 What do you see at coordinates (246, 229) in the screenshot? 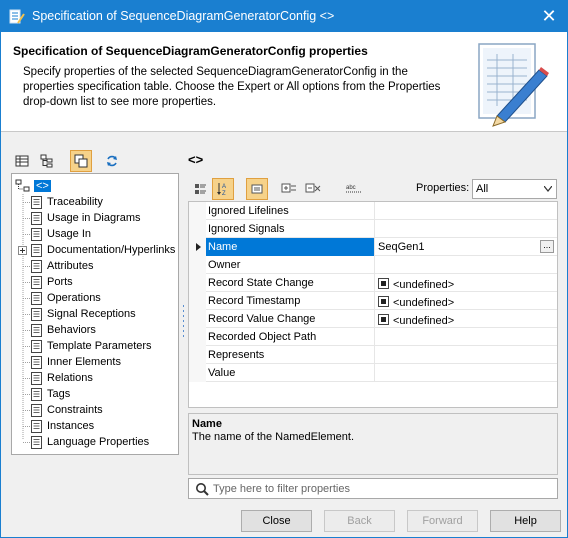
I see `property-name: Ignored Signals` at bounding box center [246, 229].